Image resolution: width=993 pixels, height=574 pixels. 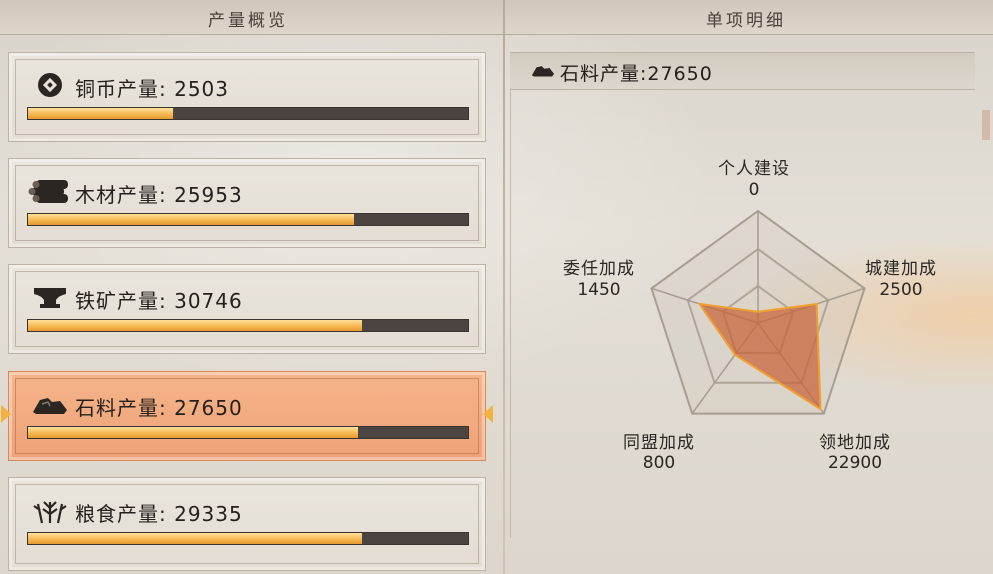 I want to click on radar-axis-label-appointment: 委任加成, so click(x=599, y=269).